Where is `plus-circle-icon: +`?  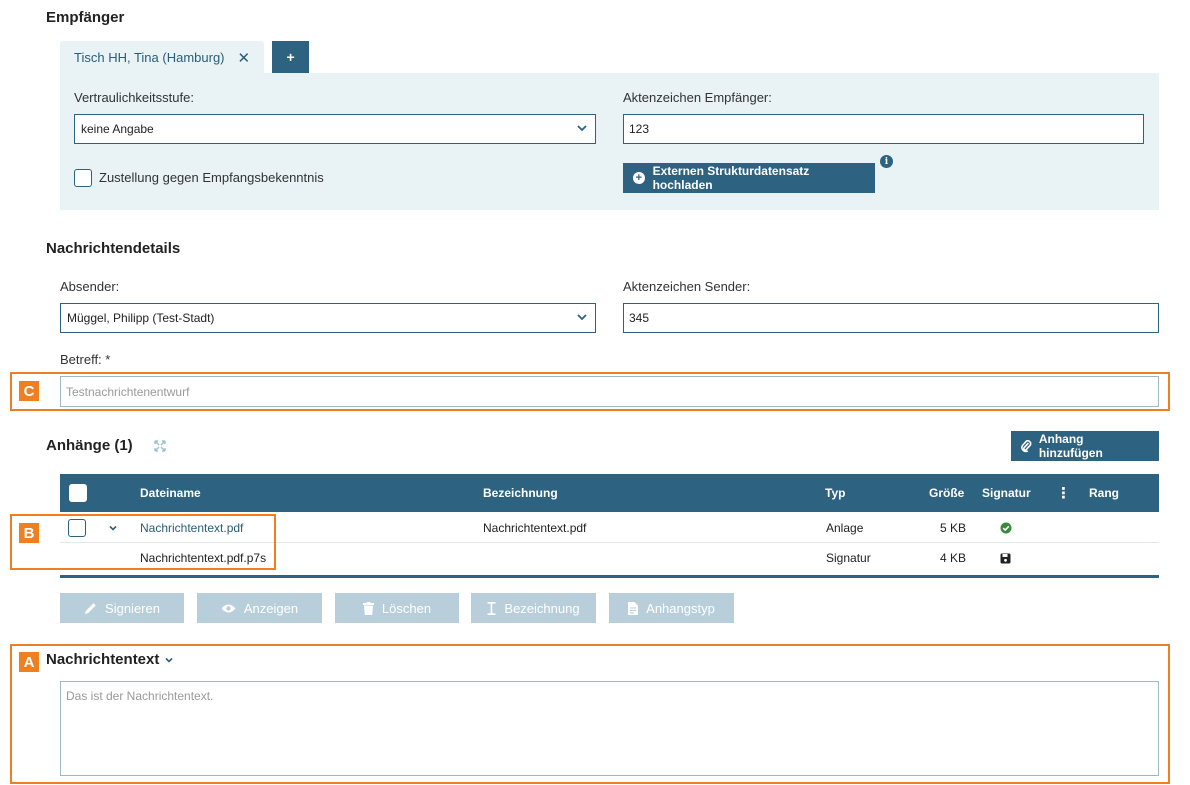
plus-circle-icon: + is located at coordinates (639, 178).